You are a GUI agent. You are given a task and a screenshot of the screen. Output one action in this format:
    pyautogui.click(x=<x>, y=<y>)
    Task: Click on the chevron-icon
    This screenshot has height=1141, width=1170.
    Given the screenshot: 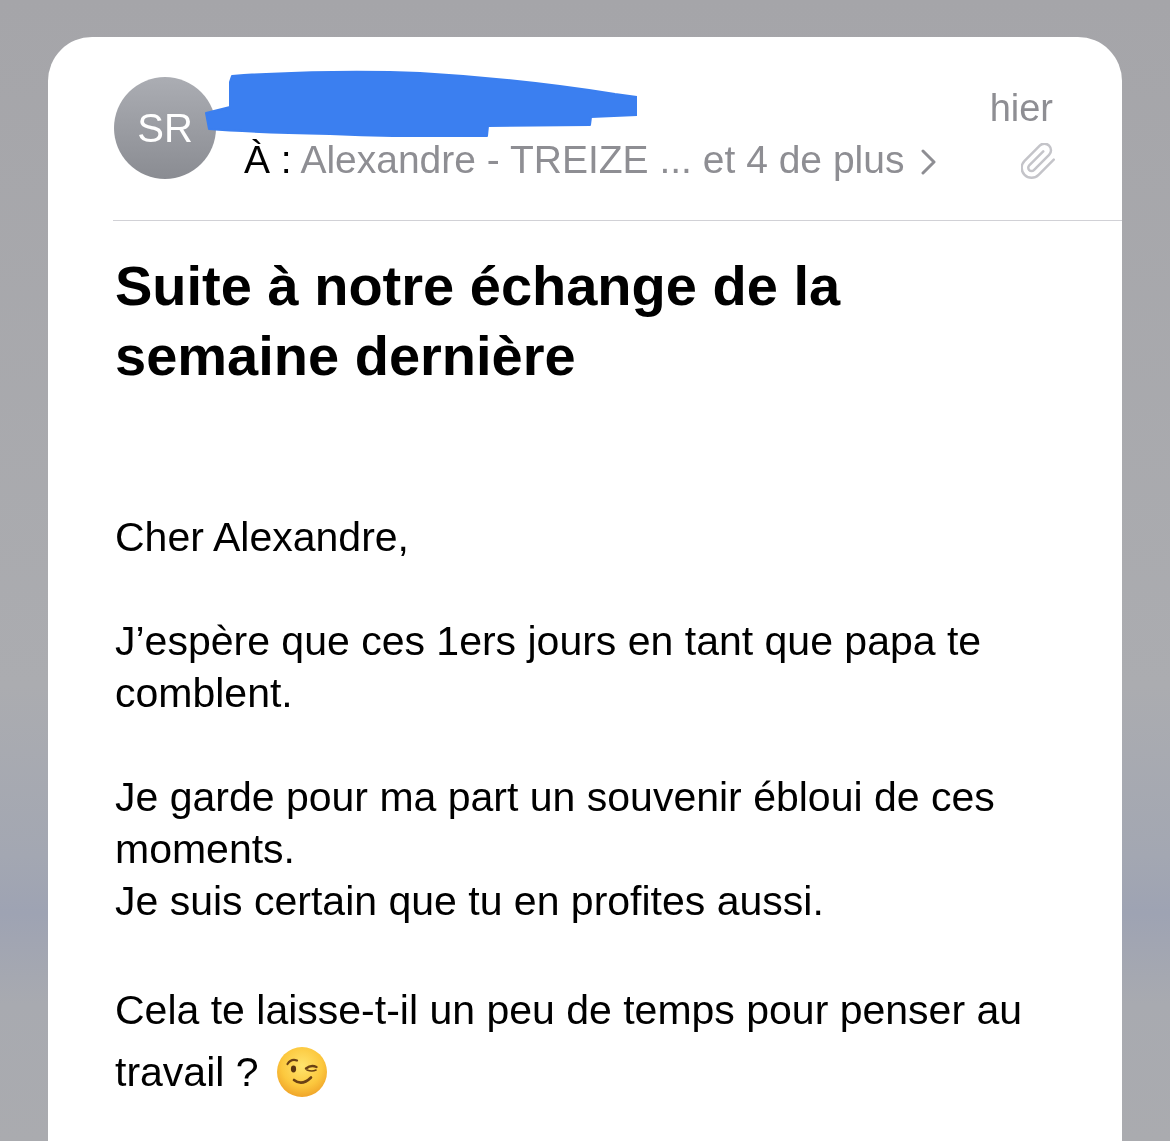 What is the action you would take?
    pyautogui.click(x=929, y=162)
    